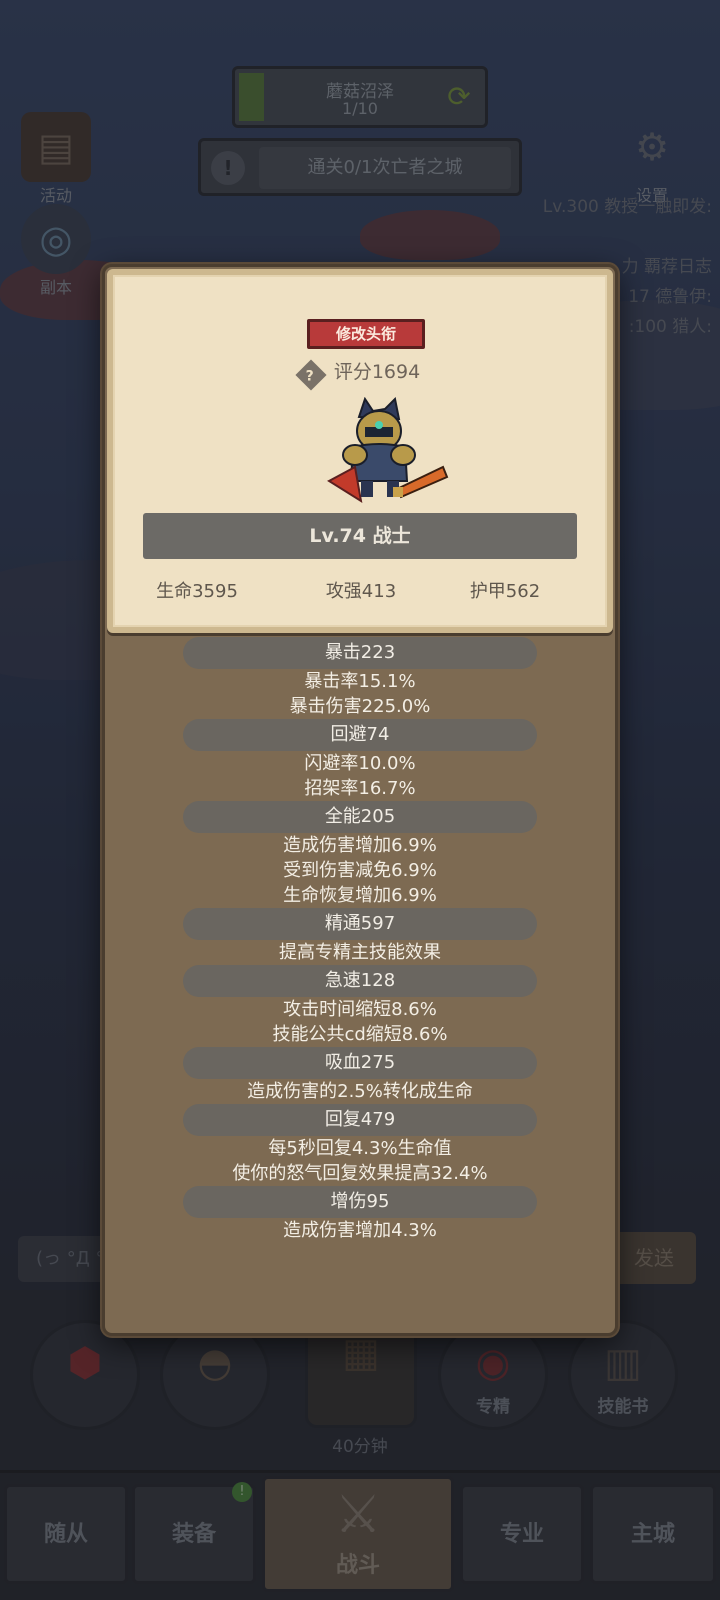 This screenshot has height=1600, width=720. I want to click on stat-header: 精通597, so click(360, 924).